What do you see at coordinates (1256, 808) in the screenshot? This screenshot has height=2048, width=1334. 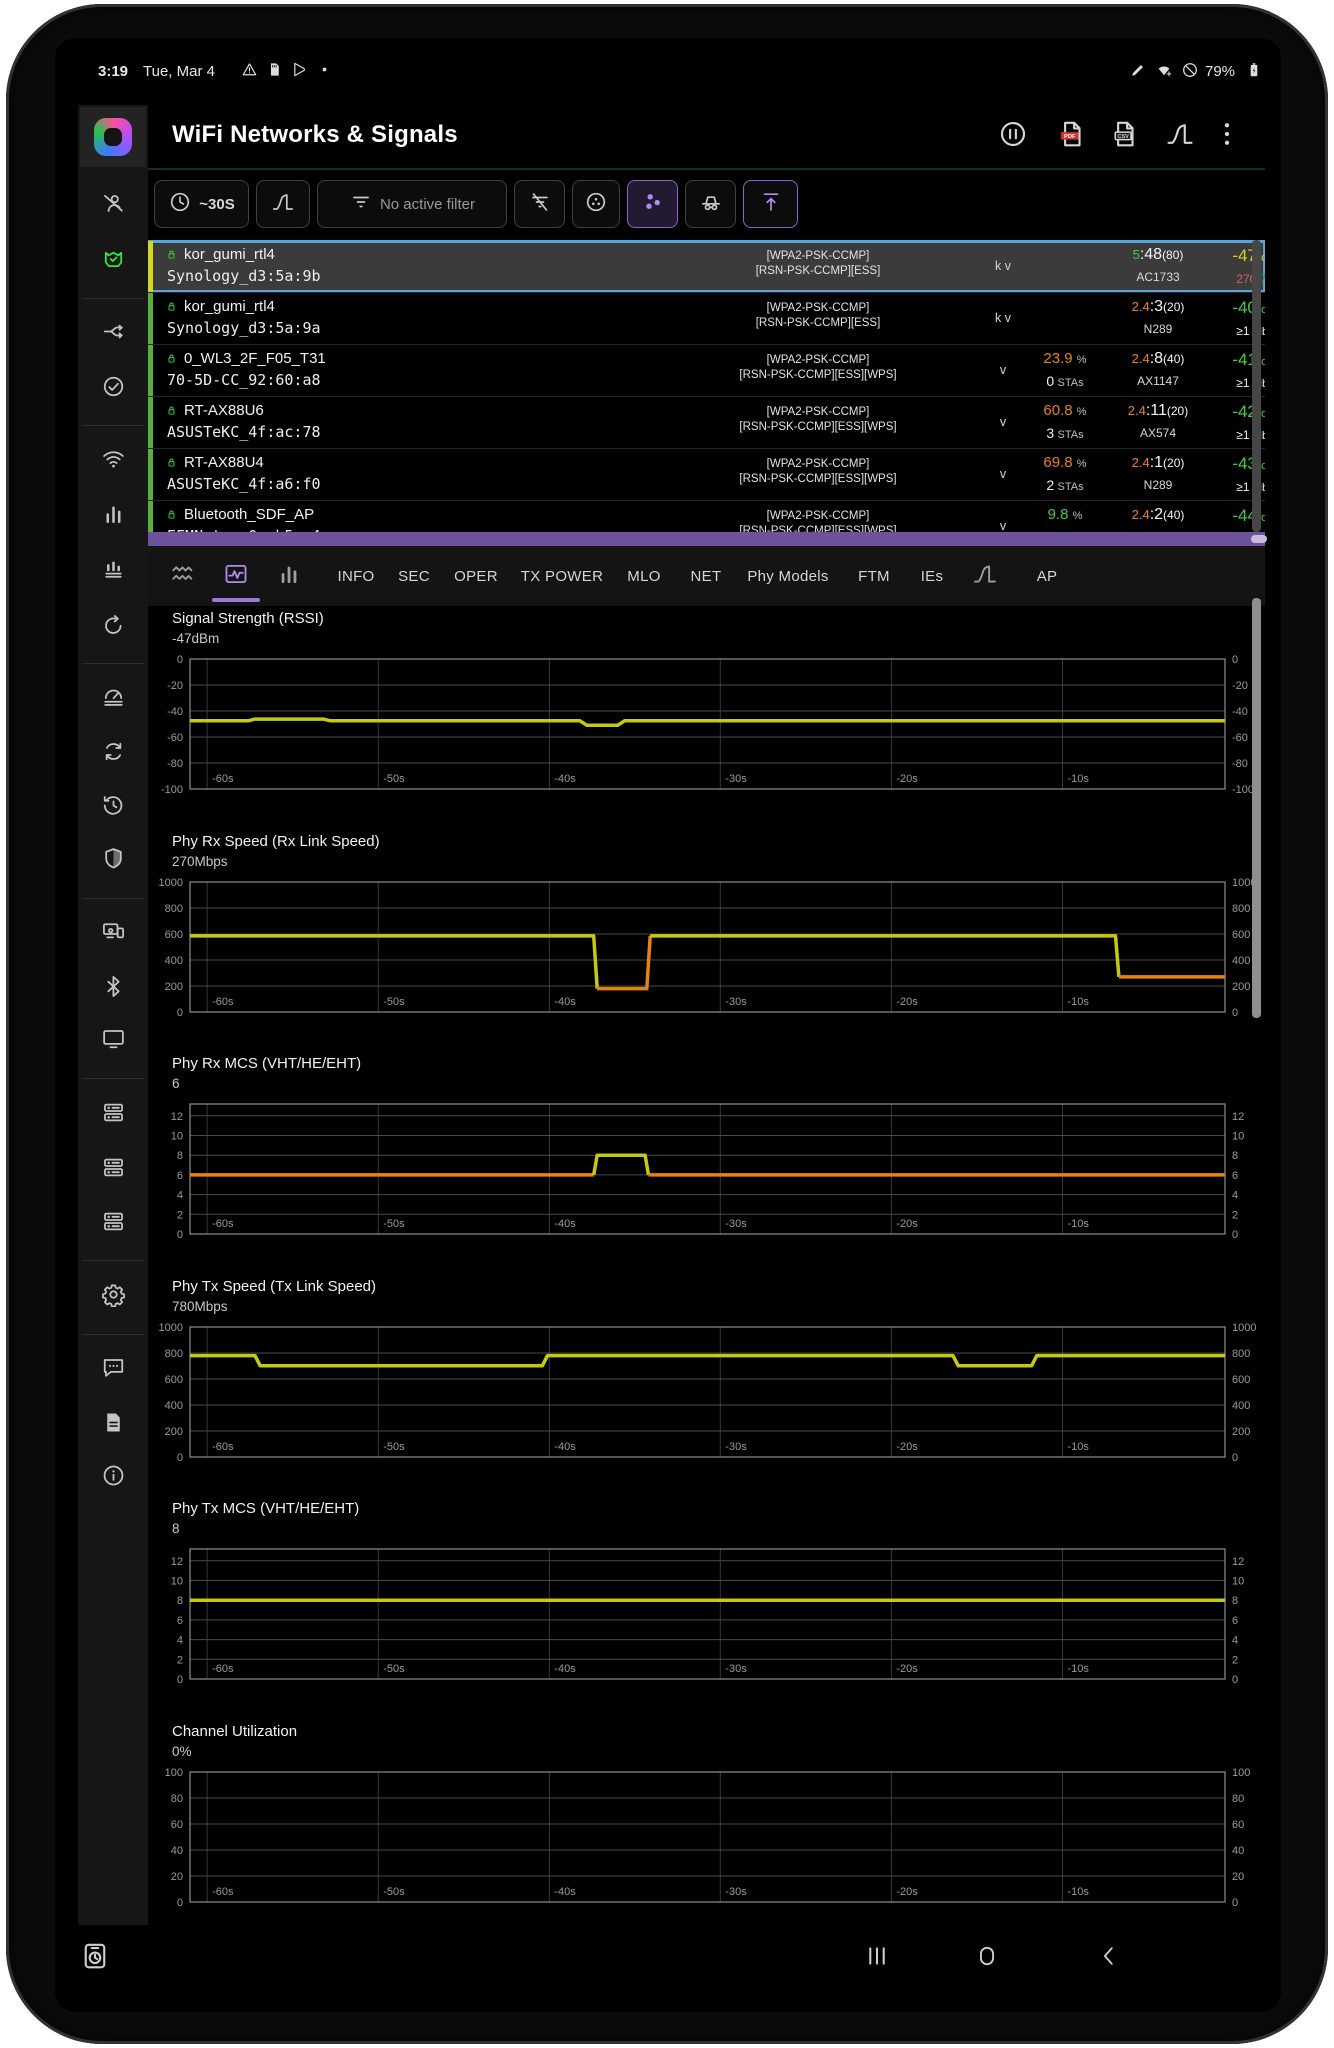 I see `charts-scrollbar` at bounding box center [1256, 808].